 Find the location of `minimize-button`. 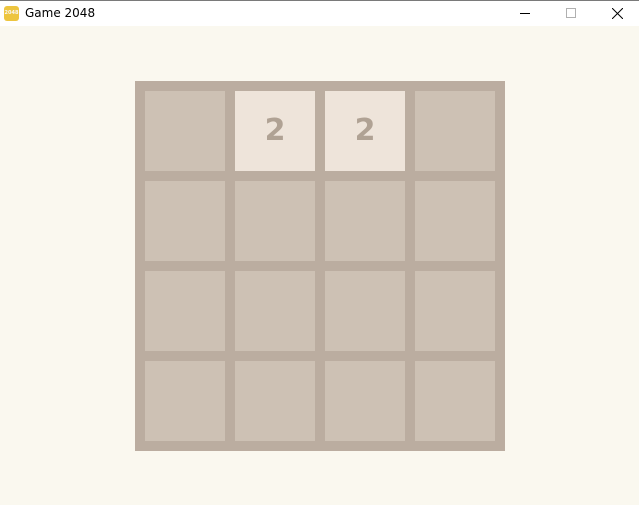

minimize-button is located at coordinates (525, 13).